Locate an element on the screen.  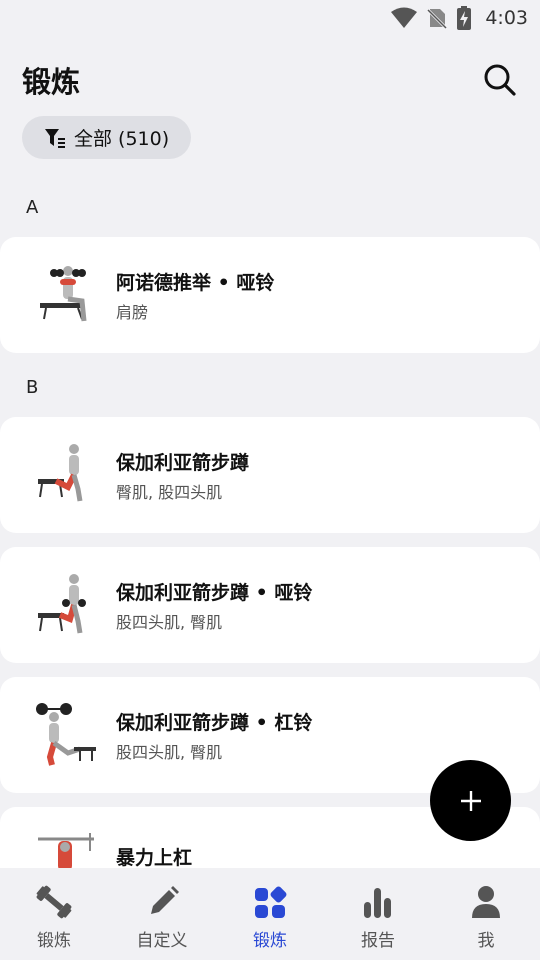
search-icon is located at coordinates (500, 80).